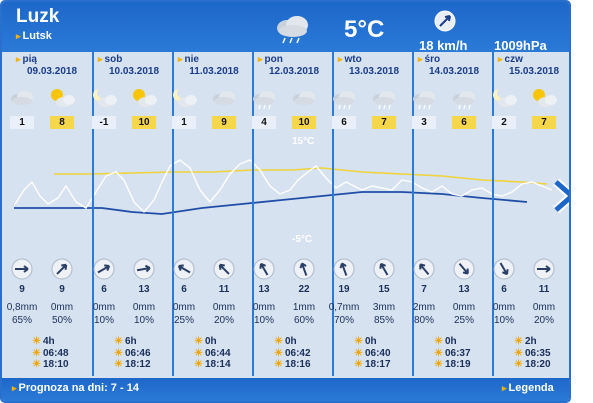 This screenshot has width=593, height=403. I want to click on day-date: 10.03.2018, so click(134, 71).